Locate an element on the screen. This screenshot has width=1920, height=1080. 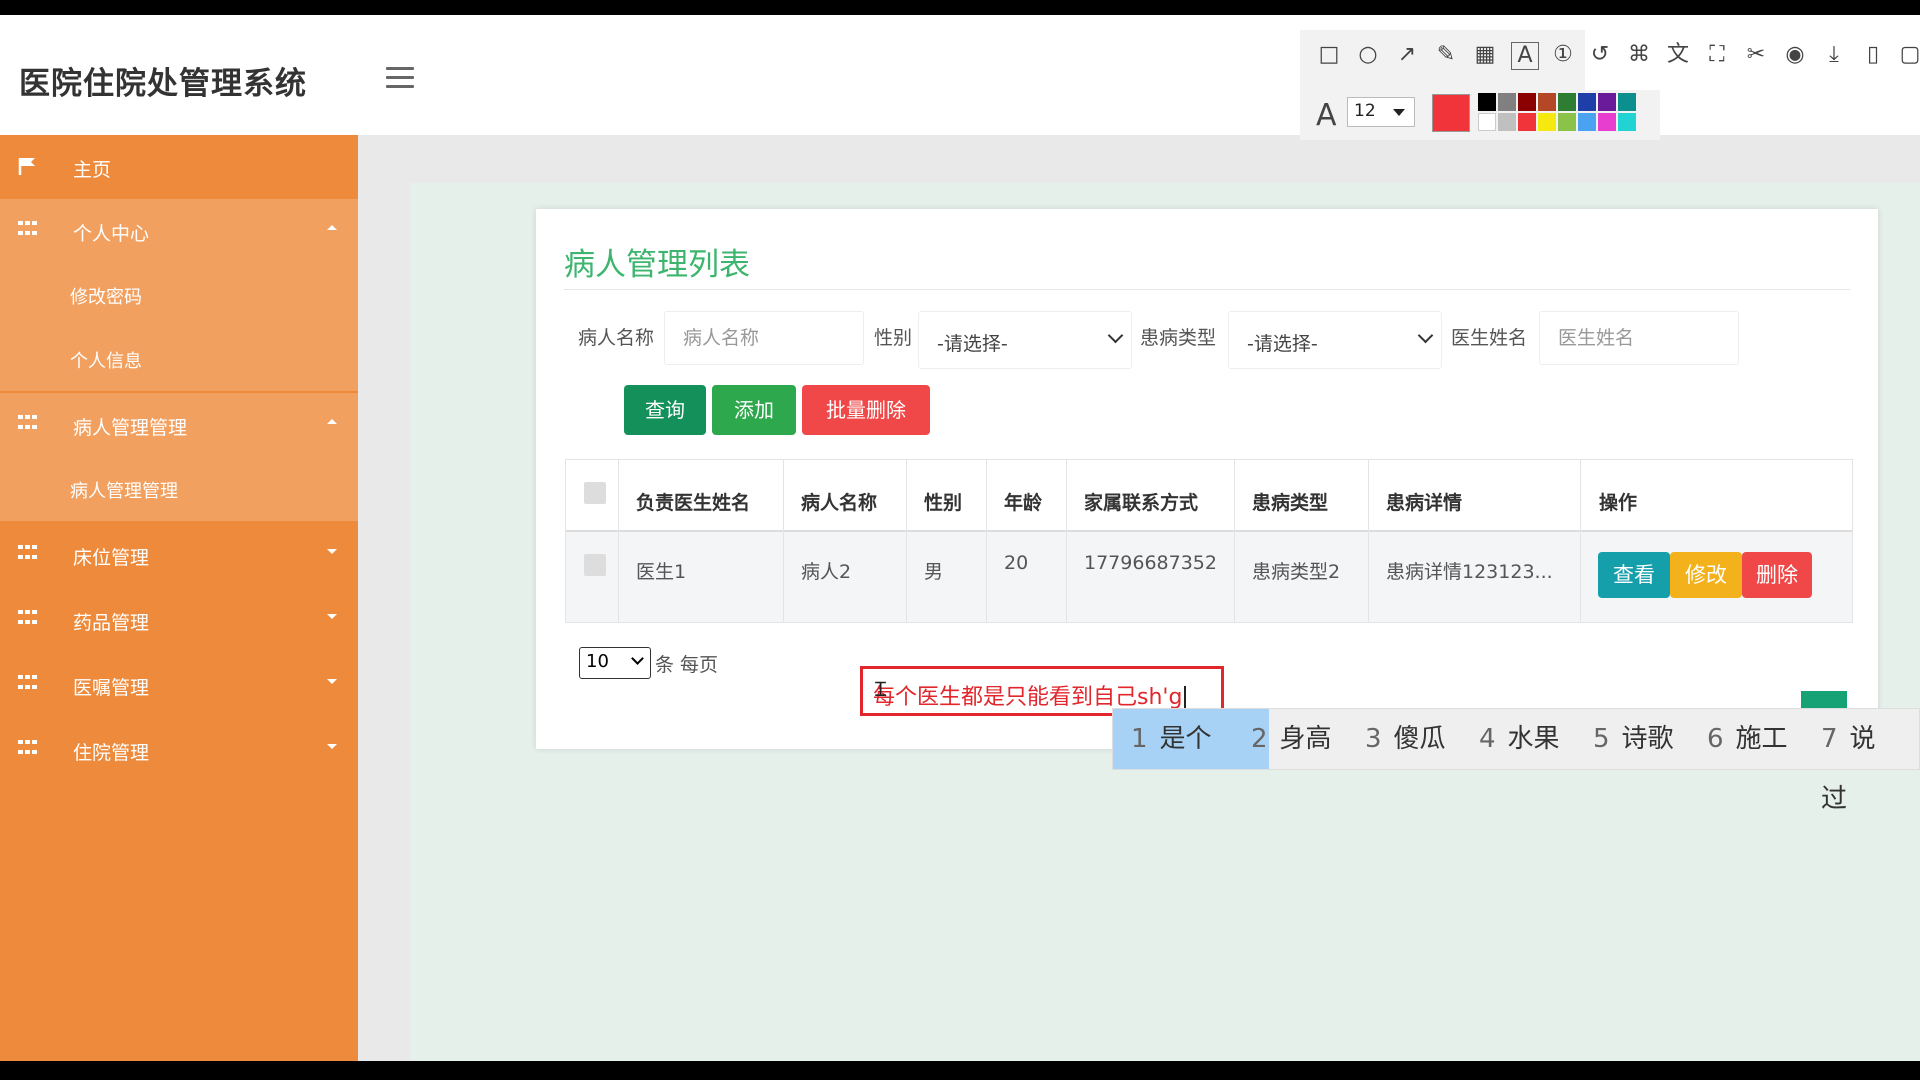
sidebar-subitem-personal-info: 个人信息 is located at coordinates (179, 359).